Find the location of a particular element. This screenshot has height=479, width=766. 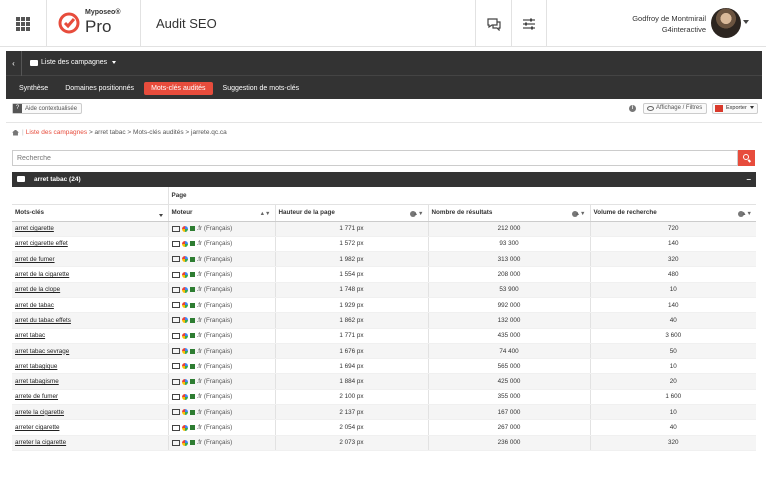

tab-mots-cles-audites: Mots-clés audités is located at coordinates (178, 88).